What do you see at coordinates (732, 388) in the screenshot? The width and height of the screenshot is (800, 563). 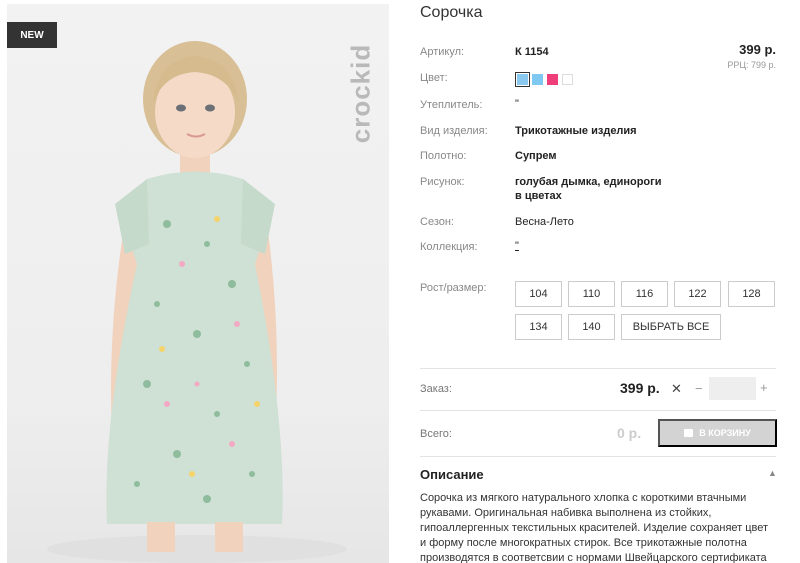 I see `quantity-input` at bounding box center [732, 388].